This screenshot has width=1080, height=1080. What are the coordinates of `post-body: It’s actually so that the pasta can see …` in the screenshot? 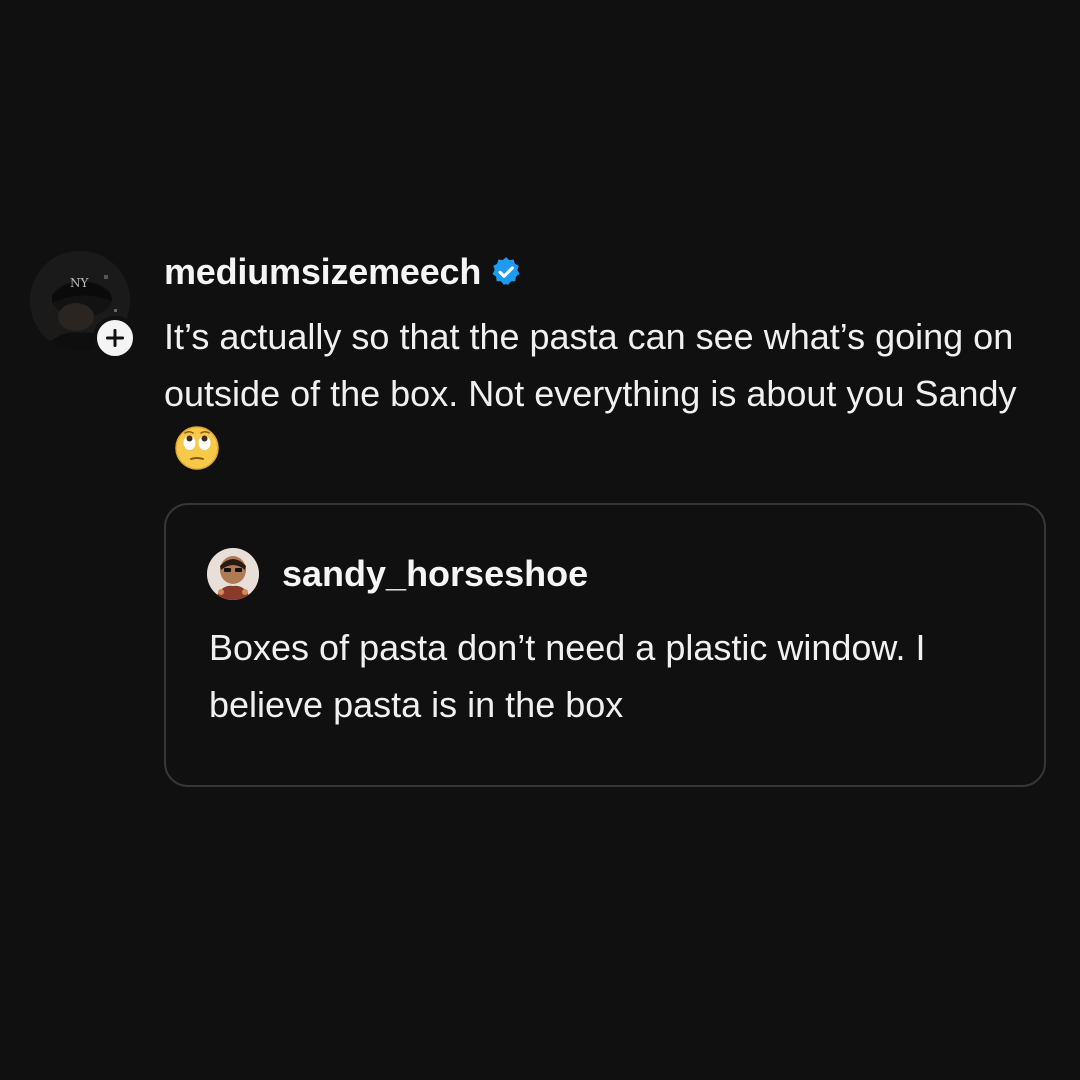 It's located at (604, 393).